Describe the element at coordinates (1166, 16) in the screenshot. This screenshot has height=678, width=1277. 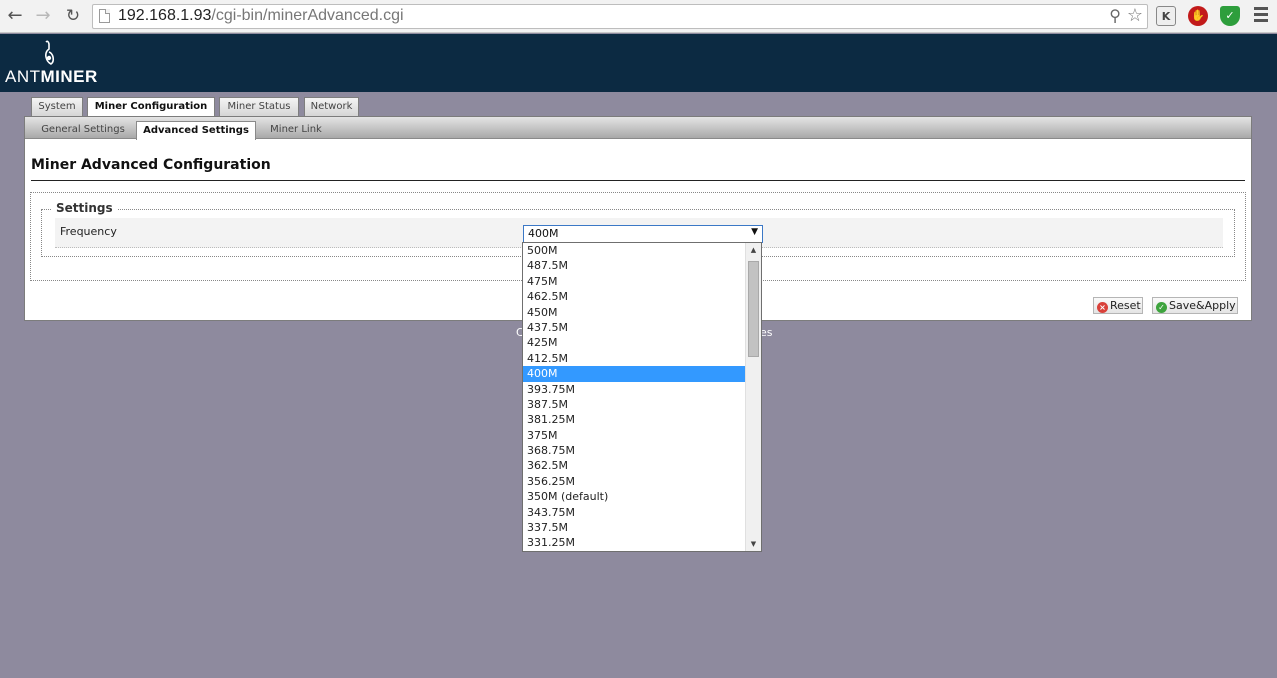
I see `k-extension-icon: K` at that location.